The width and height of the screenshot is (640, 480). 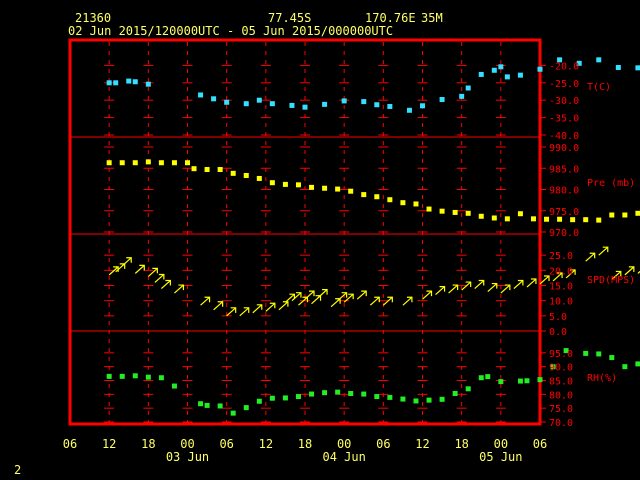 What do you see at coordinates (558, 317) in the screenshot?
I see `y-tick-label: 5.0` at bounding box center [558, 317].